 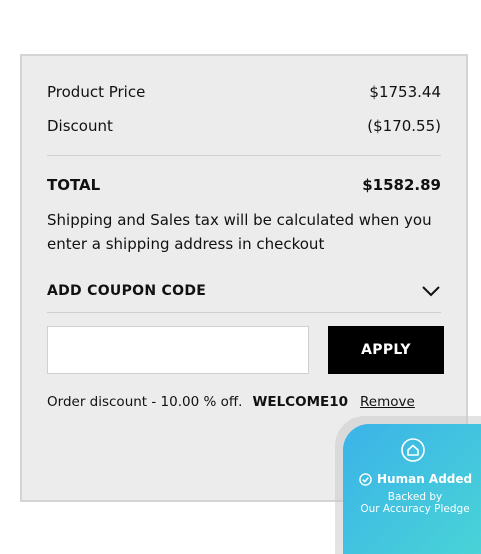 What do you see at coordinates (244, 185) in the screenshot?
I see `total-row: TOTAL $1582.89` at bounding box center [244, 185].